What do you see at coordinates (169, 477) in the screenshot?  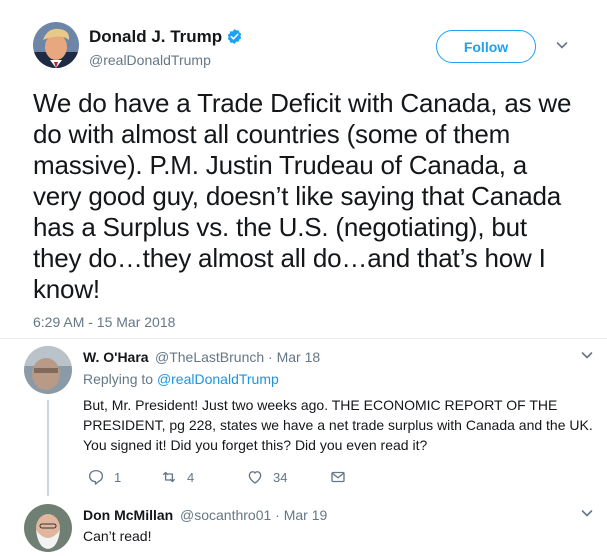 I see `retweet-icon` at bounding box center [169, 477].